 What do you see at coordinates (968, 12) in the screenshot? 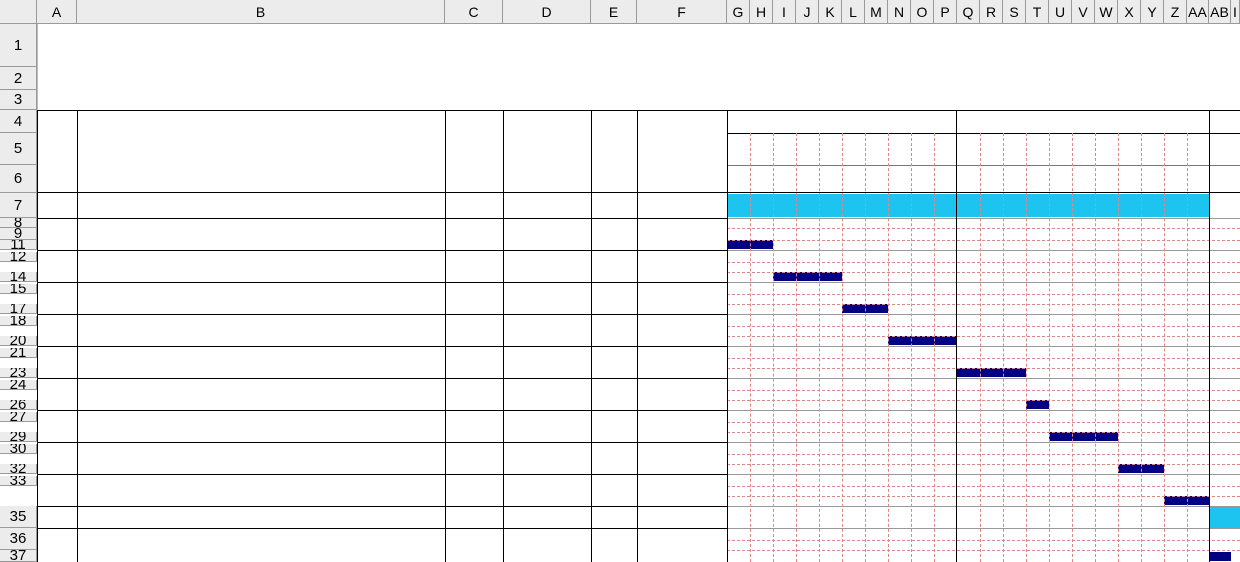
I see `column-header-q: Q` at bounding box center [968, 12].